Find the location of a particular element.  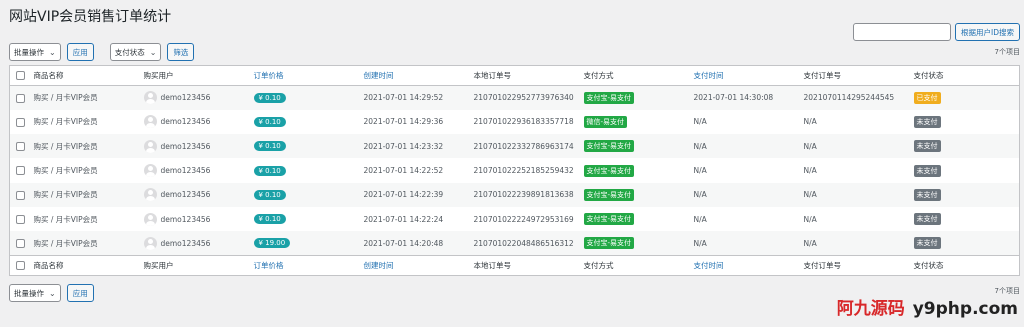

created-time: 2021-07-01 14:22:24 is located at coordinates (403, 219).